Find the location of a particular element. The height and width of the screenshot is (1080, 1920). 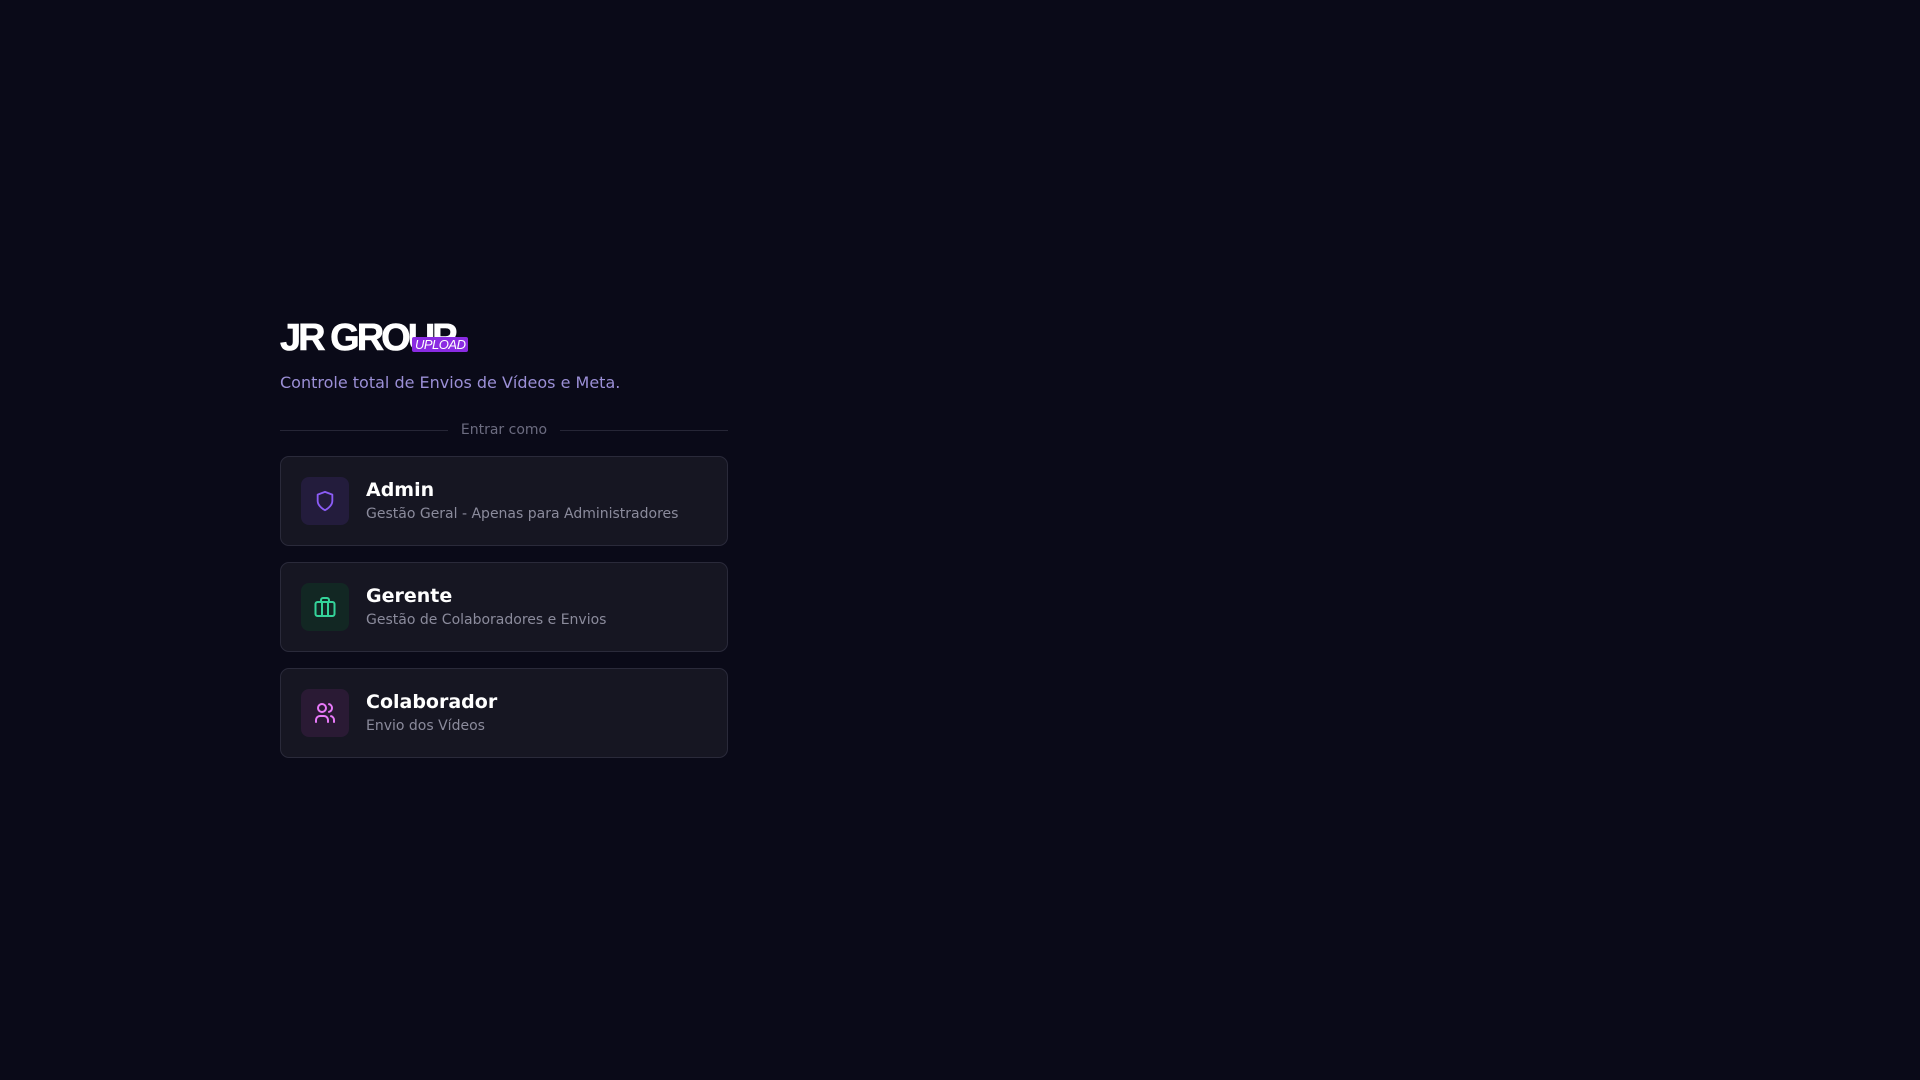

divider-label: Entrar como is located at coordinates (504, 430).